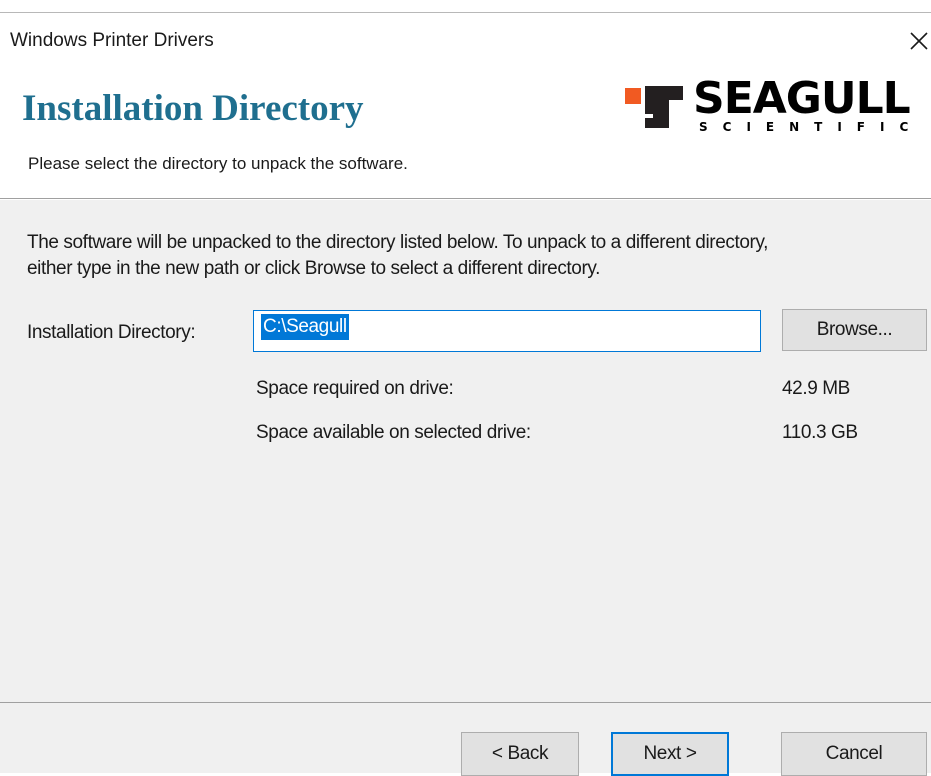  Describe the element at coordinates (111, 332) in the screenshot. I see `installation-directory-label: Installation Directory:` at that location.